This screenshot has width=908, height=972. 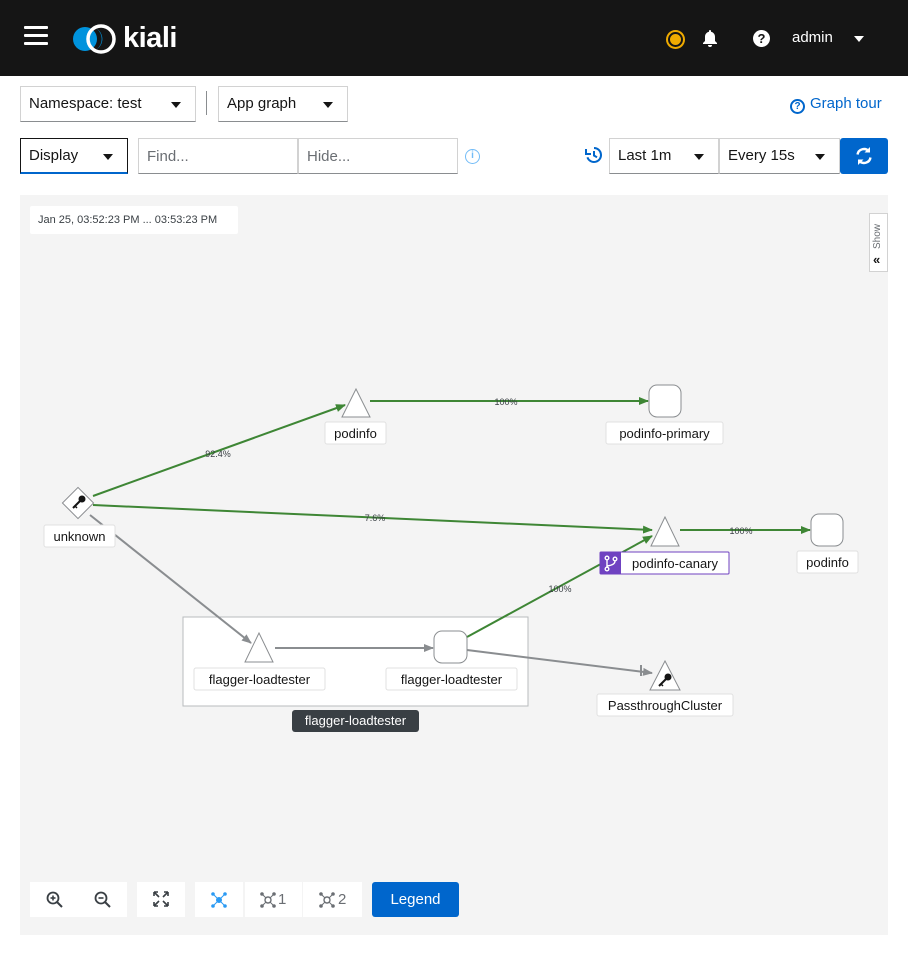 I want to click on edge-label: 7.6%, so click(x=375, y=518).